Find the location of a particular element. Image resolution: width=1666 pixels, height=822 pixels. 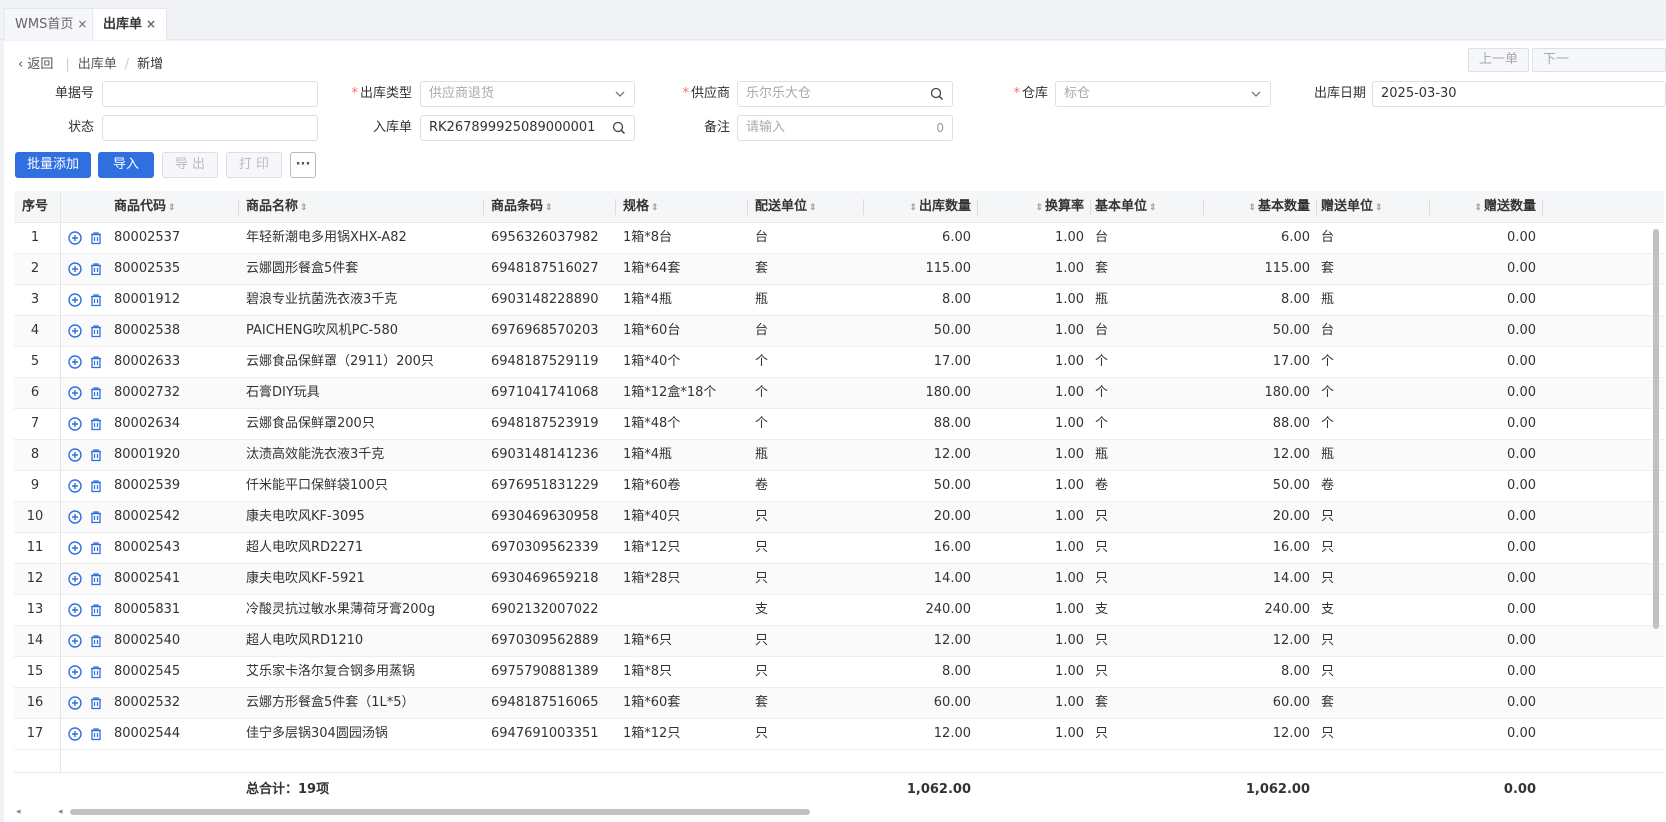

status-input is located at coordinates (210, 128).